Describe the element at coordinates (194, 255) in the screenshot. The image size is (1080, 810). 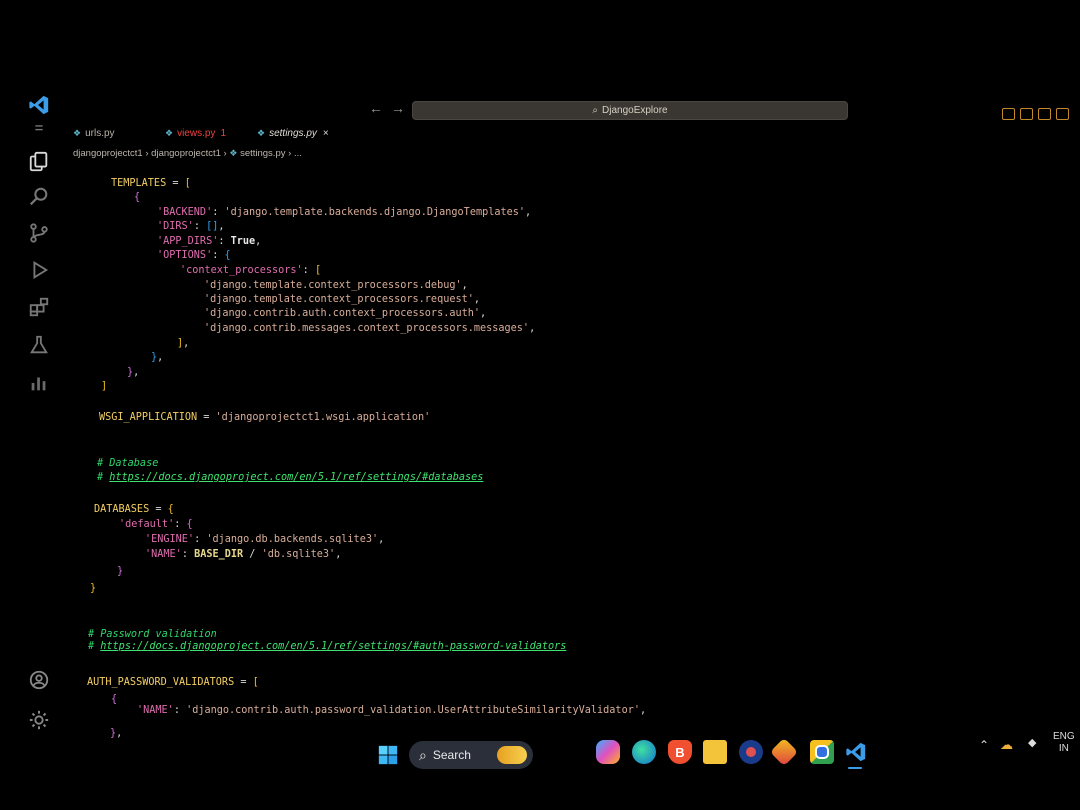
I see `code-line: 'OPTIONS': {` at that location.